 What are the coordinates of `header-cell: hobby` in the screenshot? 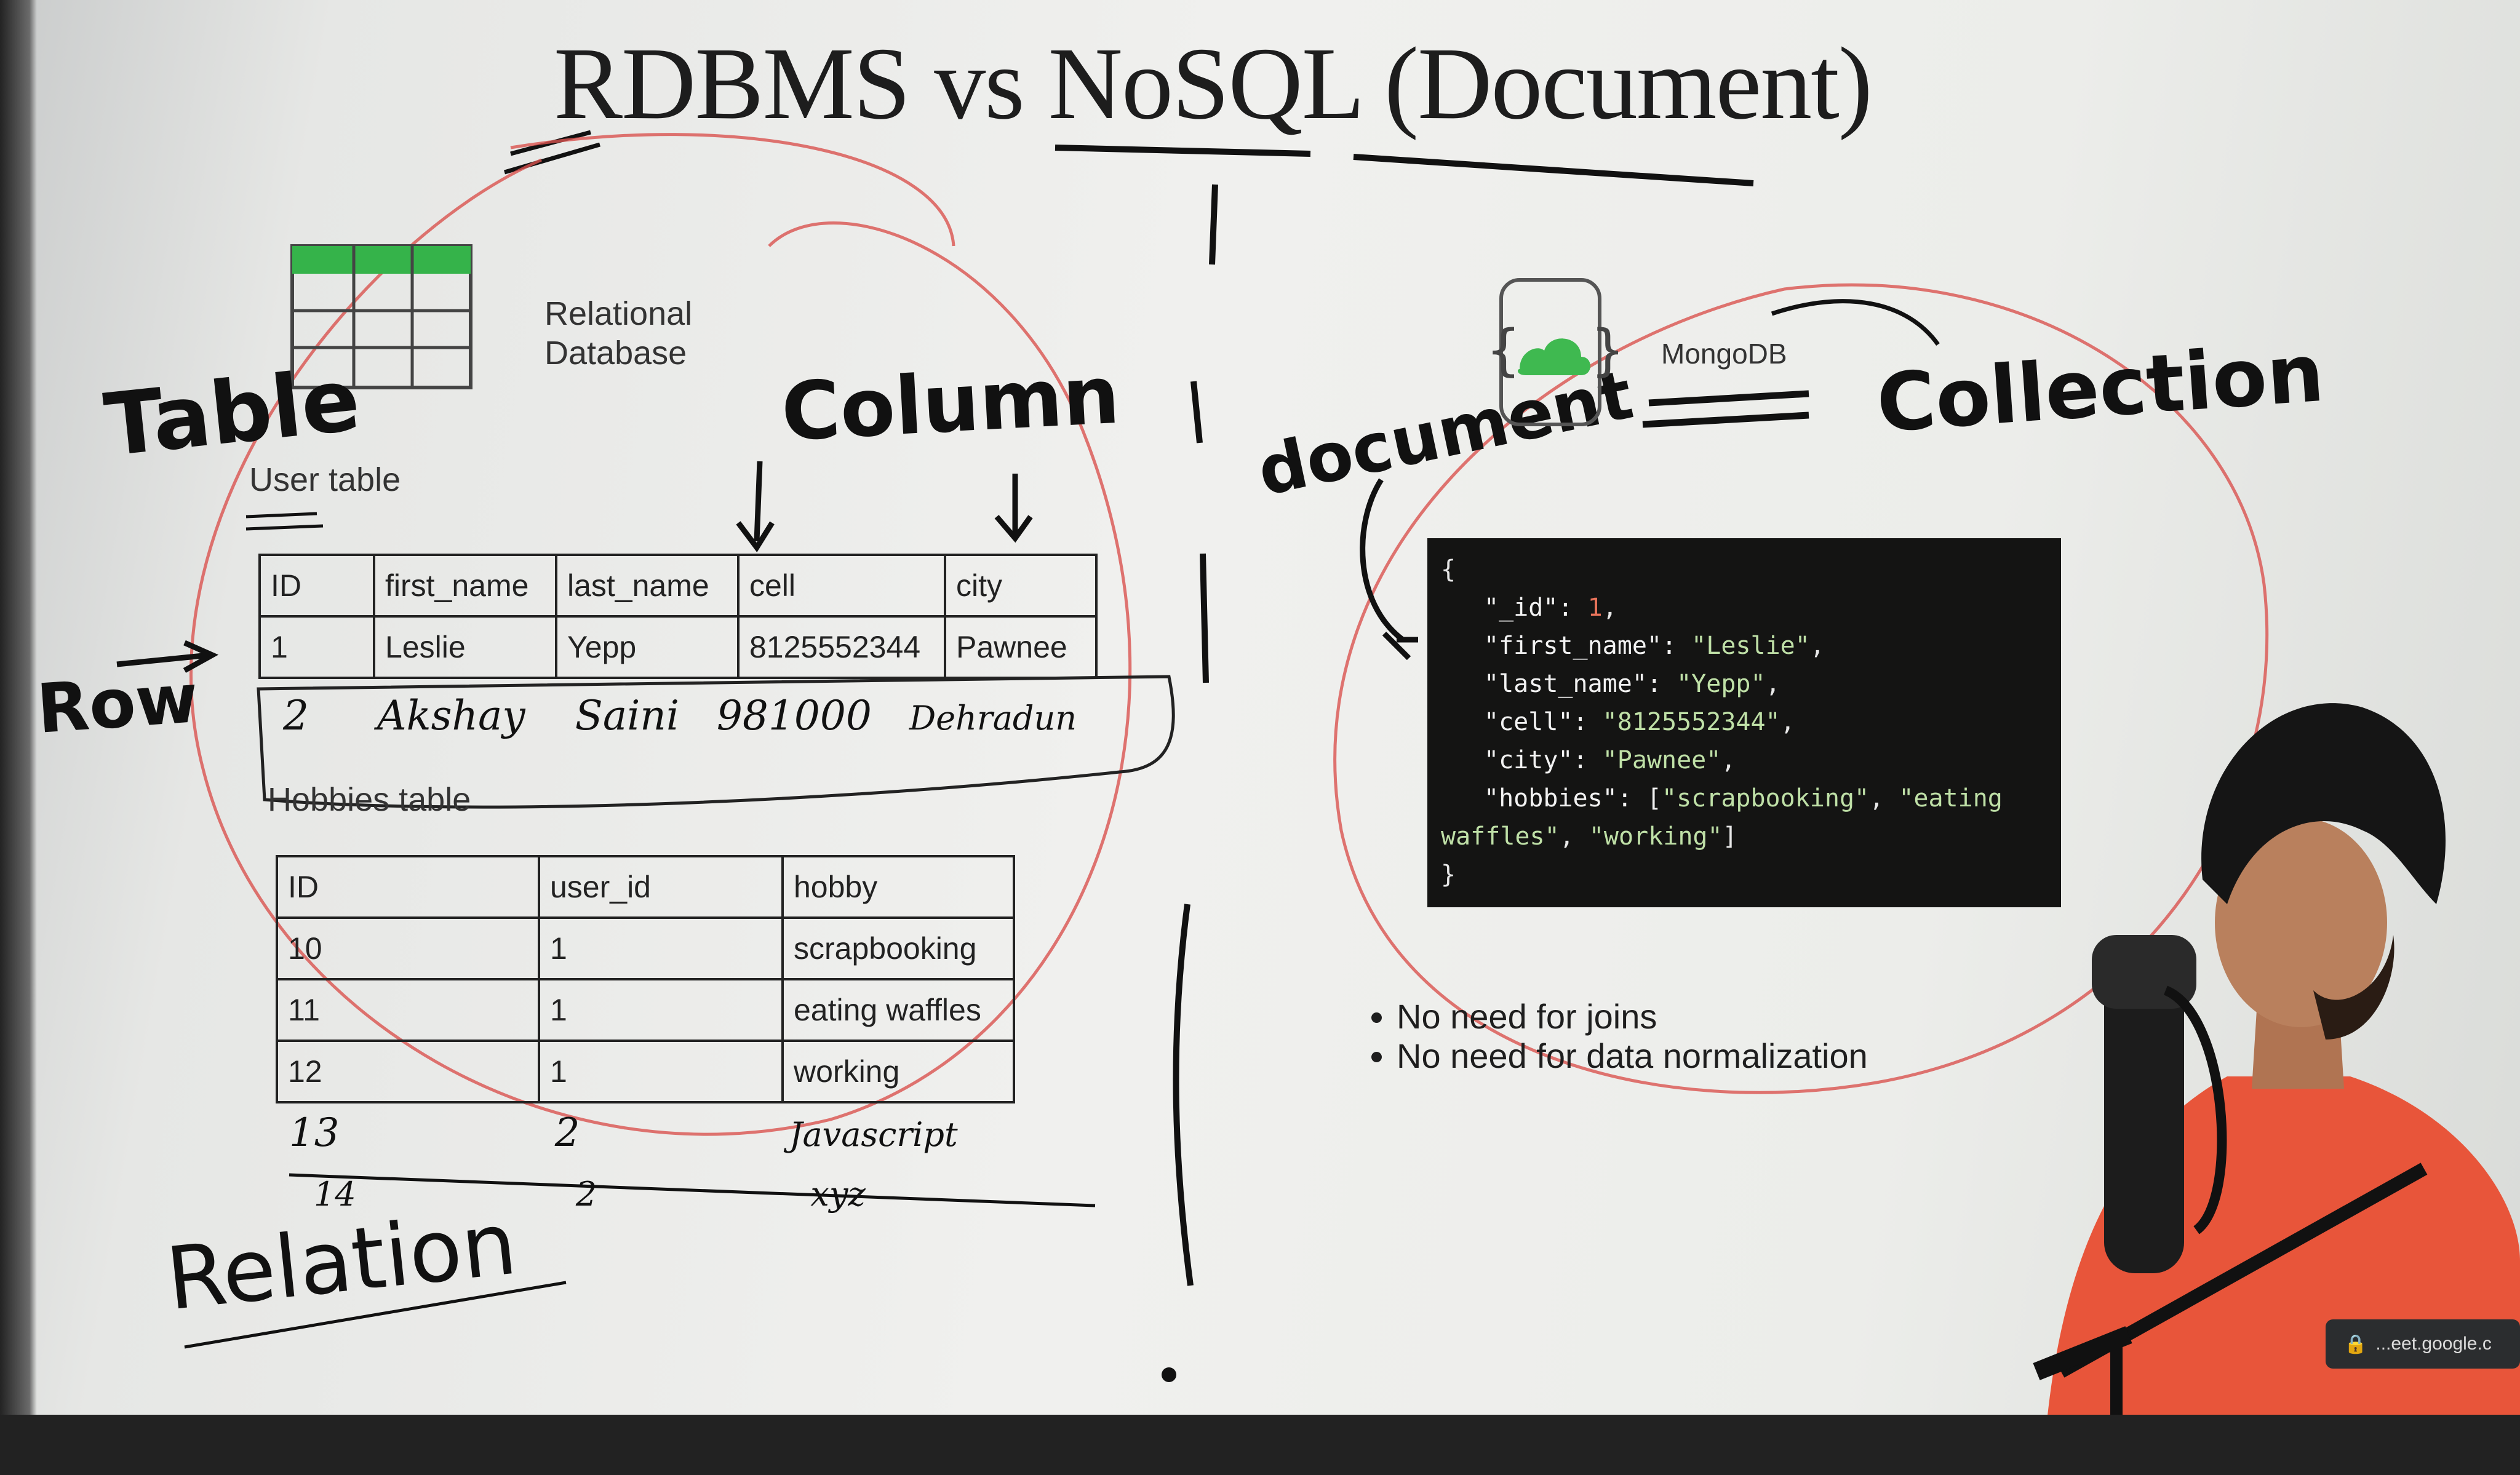 It's located at (898, 887).